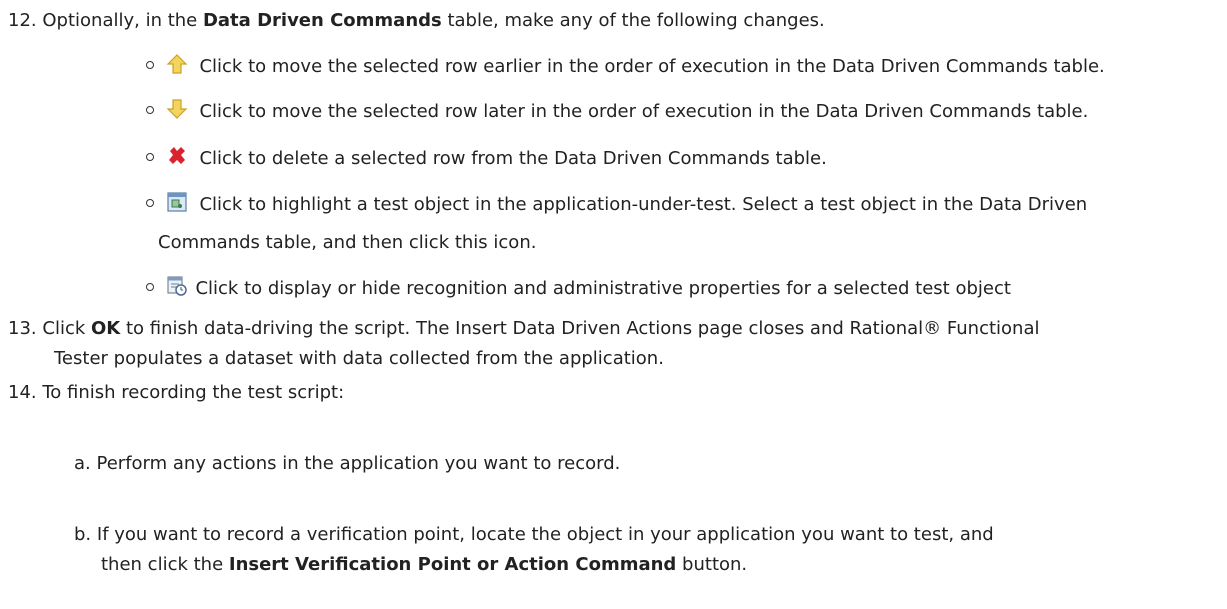  Describe the element at coordinates (176, 155) in the screenshot. I see `delete-icon` at that location.